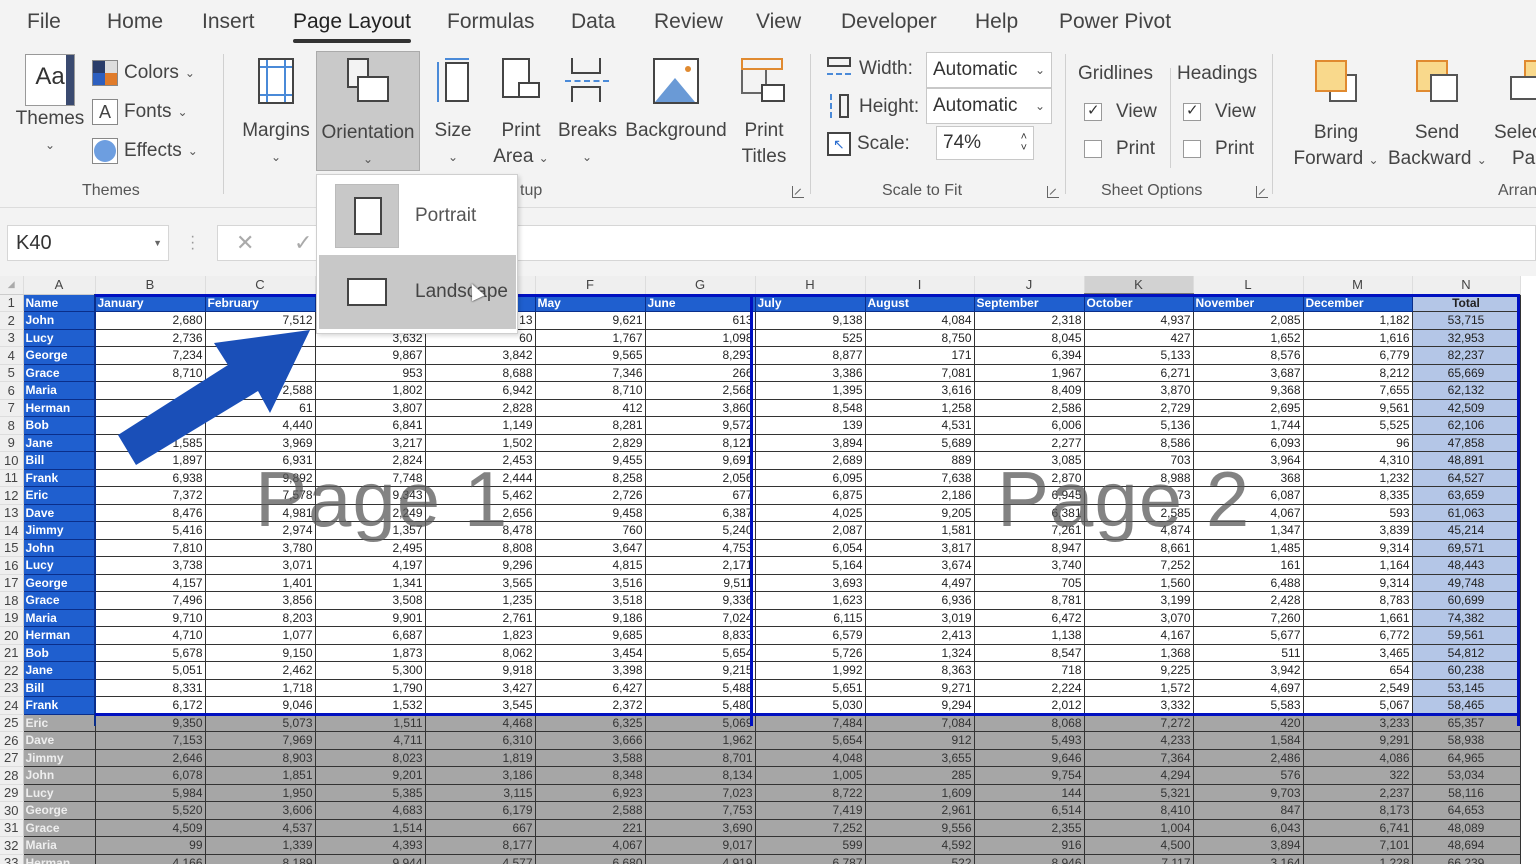 The image size is (1536, 864). Describe the element at coordinates (590, 320) in the screenshot. I see `cell: 9,621` at that location.